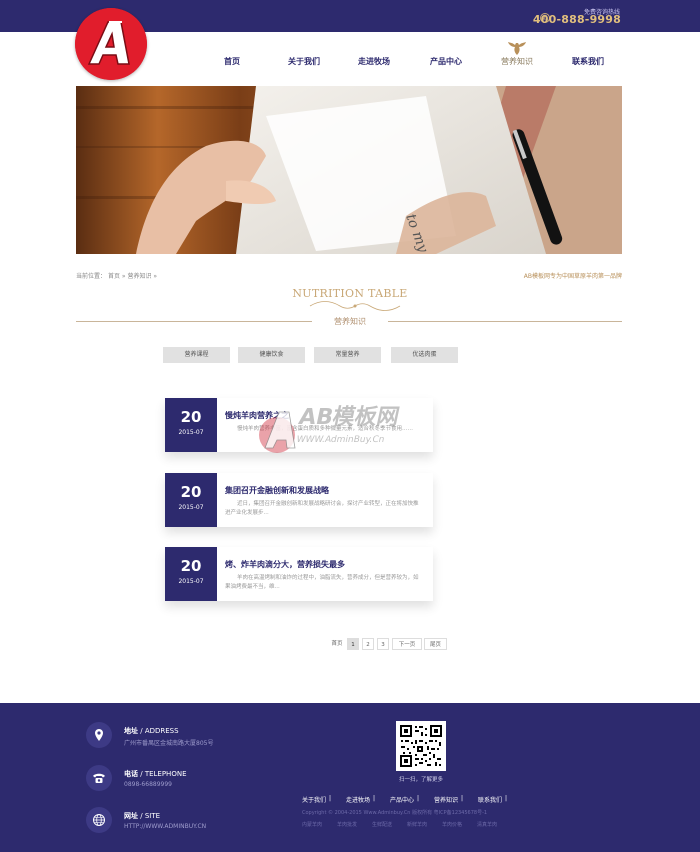  What do you see at coordinates (165, 774) in the screenshot?
I see `phone-label-en: TELEPHONE` at bounding box center [165, 774].